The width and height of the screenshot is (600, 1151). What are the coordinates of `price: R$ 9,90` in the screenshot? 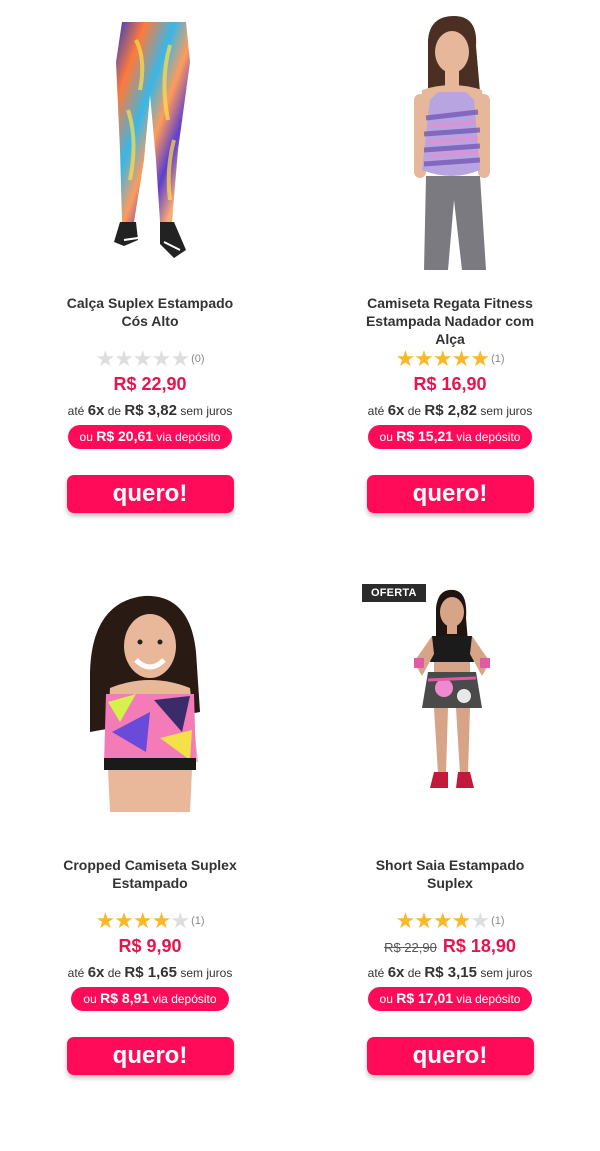 It's located at (150, 946).